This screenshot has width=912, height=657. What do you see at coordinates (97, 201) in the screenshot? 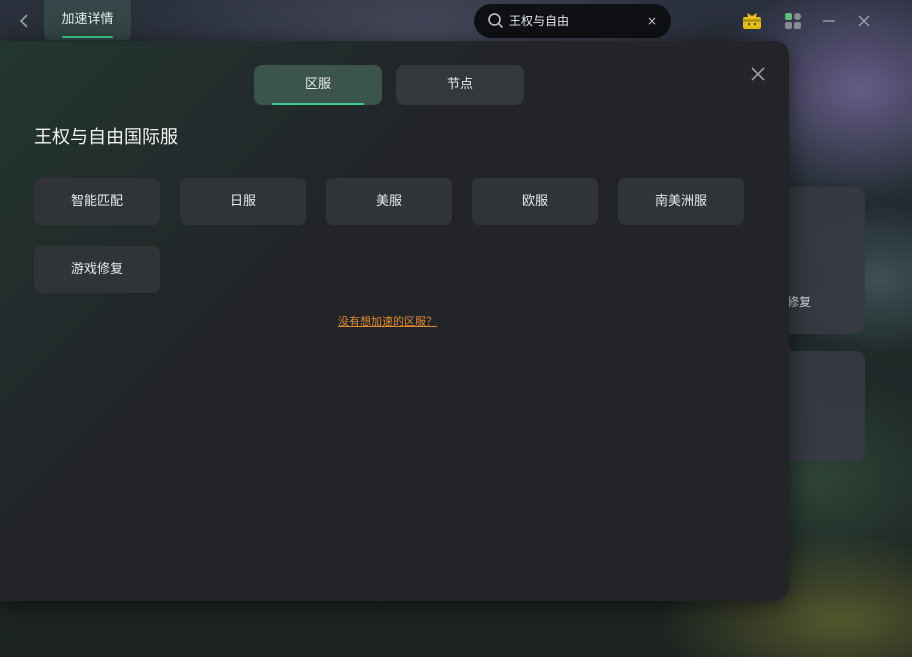
I see `region-button-smart: 智能匹配` at bounding box center [97, 201].